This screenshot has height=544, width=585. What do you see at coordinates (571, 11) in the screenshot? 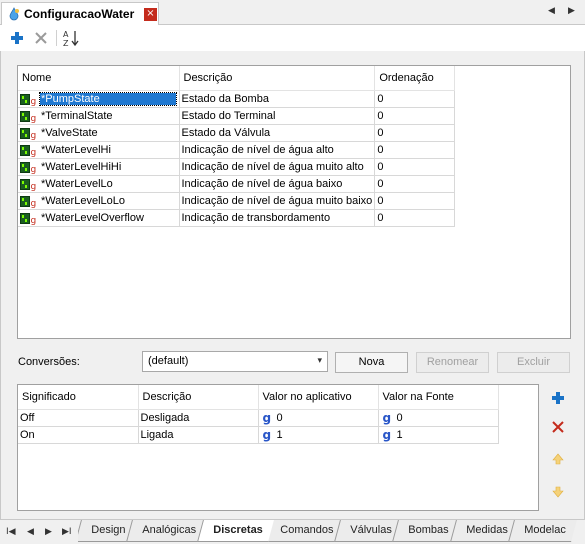
I see `tab-scroll-right-icon: ▶` at bounding box center [571, 11].